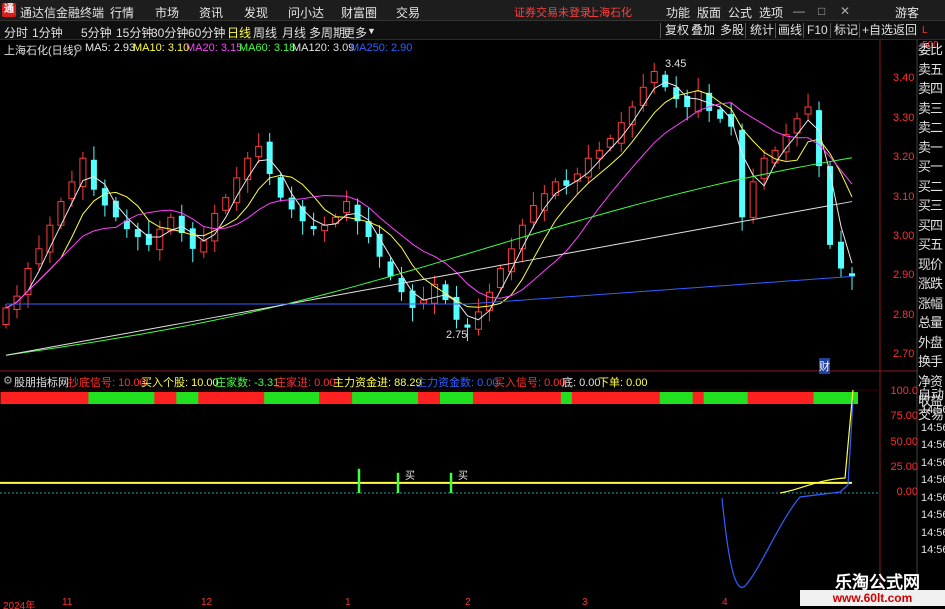 The width and height of the screenshot is (945, 609). I want to click on quote-field-1: 卖五, so click(931, 70).